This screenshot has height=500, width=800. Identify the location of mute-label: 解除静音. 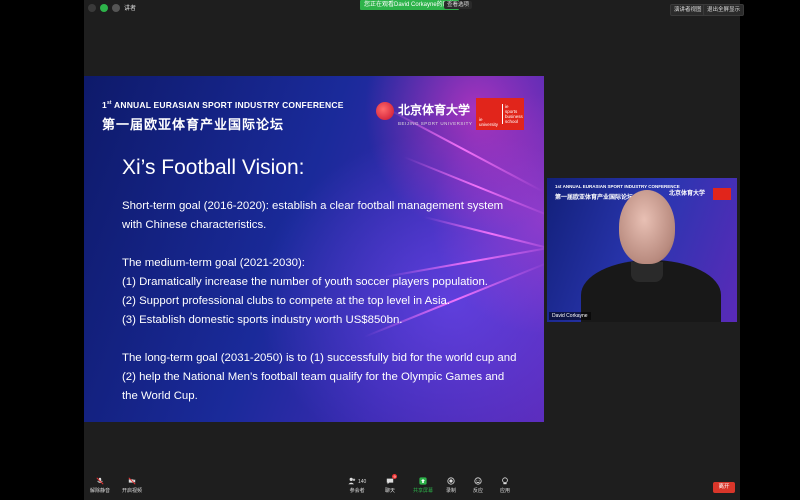
(100, 491).